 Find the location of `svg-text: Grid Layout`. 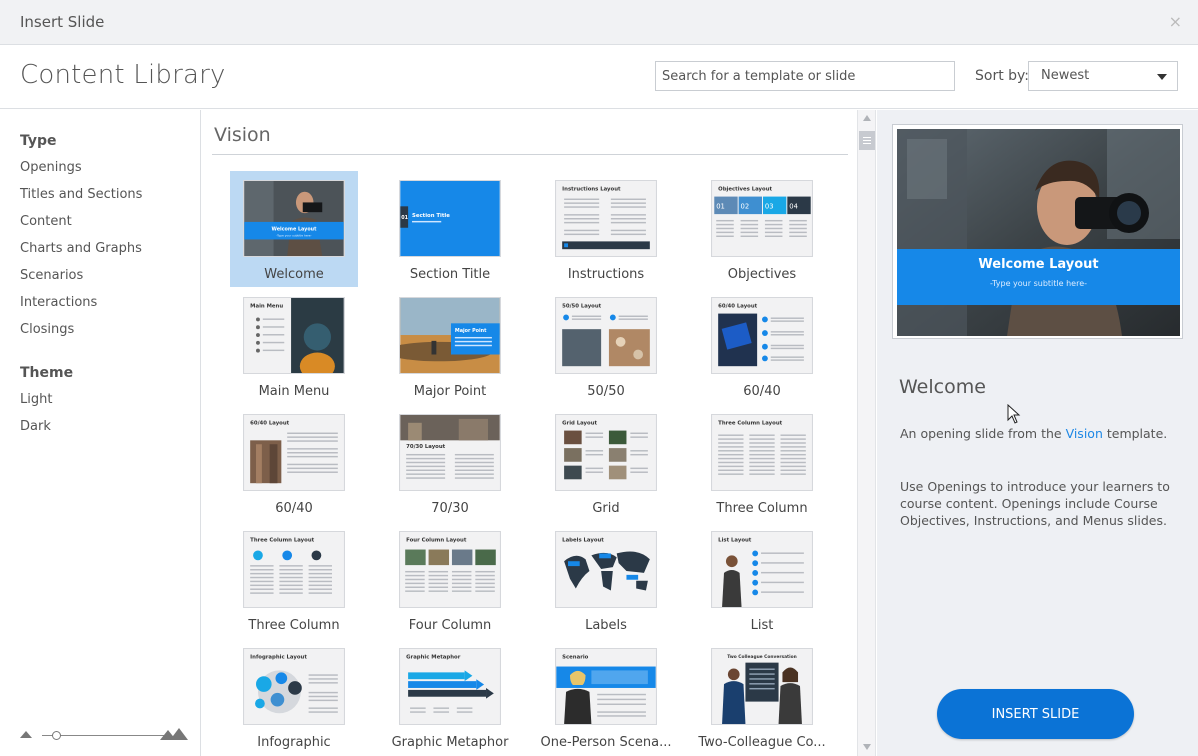

svg-text: Grid Layout is located at coordinates (579, 424).